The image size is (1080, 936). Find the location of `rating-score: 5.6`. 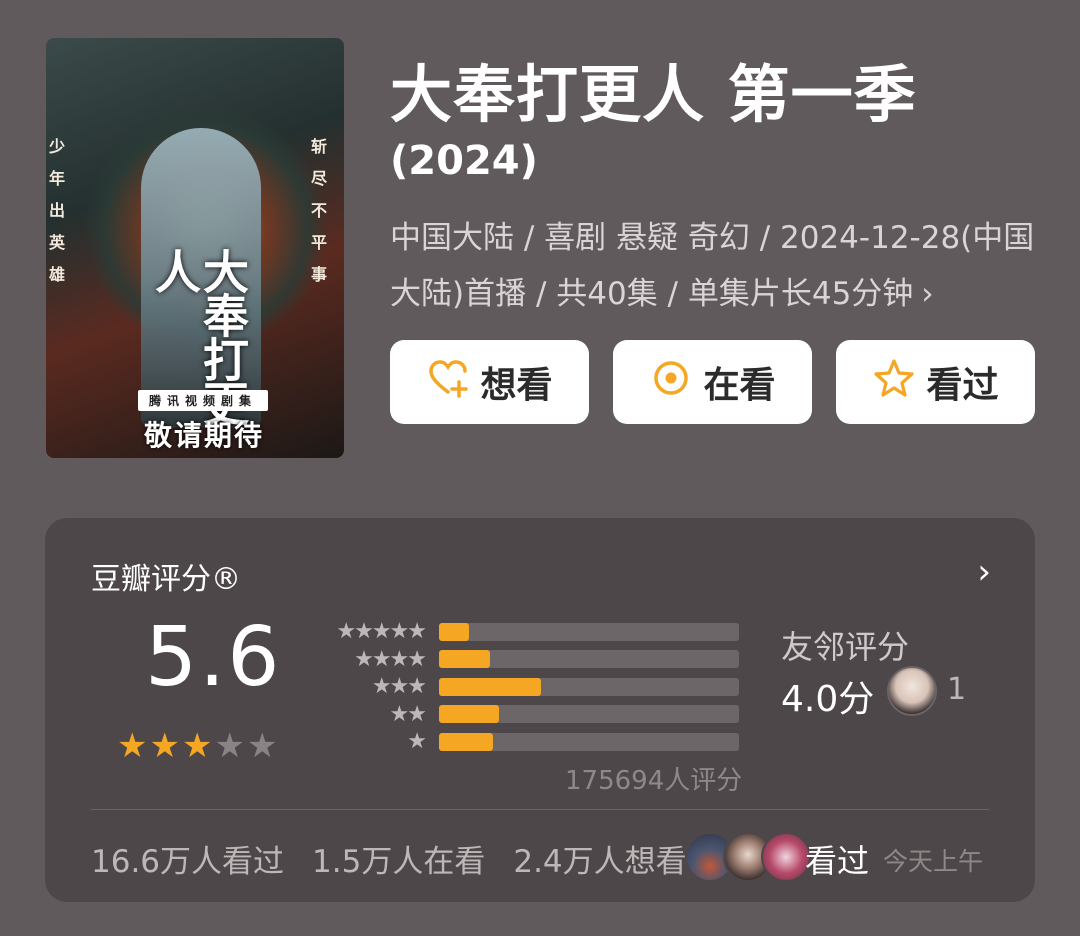

rating-score: 5.6 is located at coordinates (213, 657).